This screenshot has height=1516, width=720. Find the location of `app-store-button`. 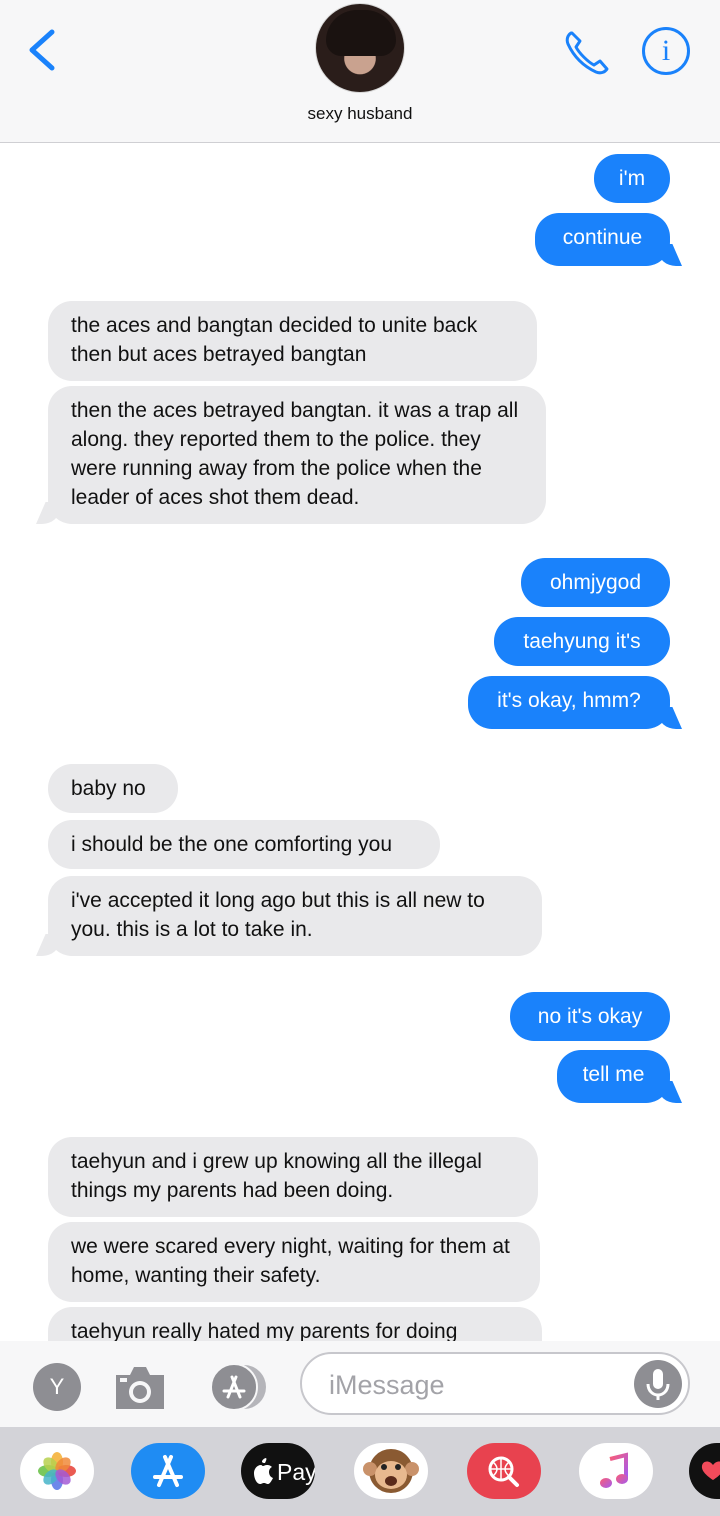

app-store-button is located at coordinates (237, 1387).